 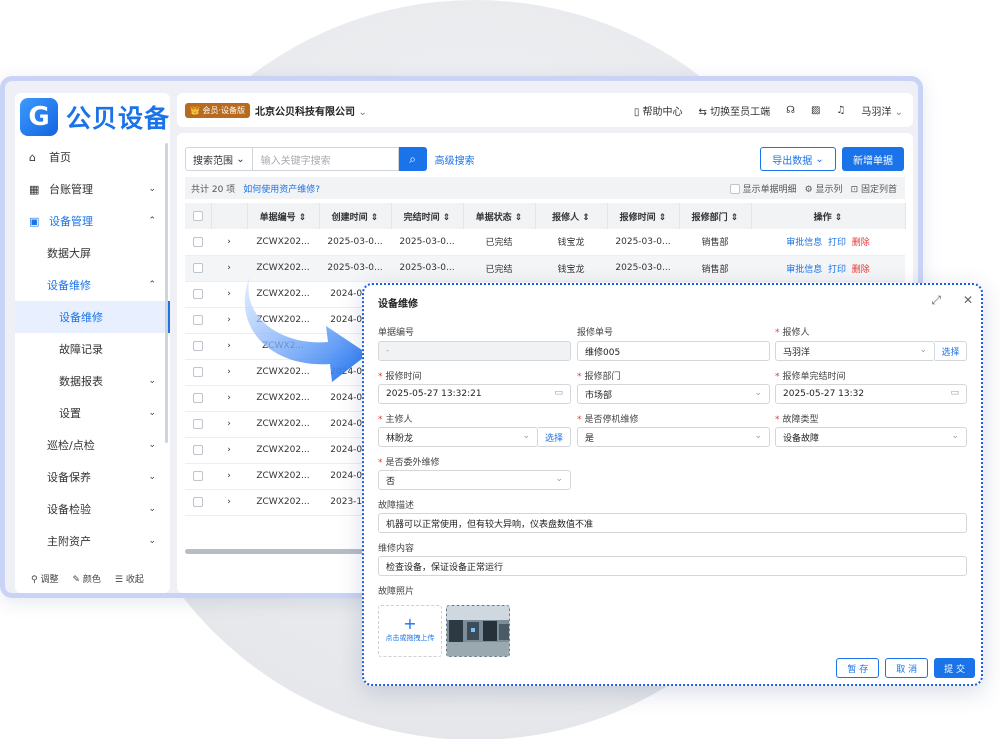 I want to click on sidebar-item-fault-records: 故障记录, so click(x=92, y=349).